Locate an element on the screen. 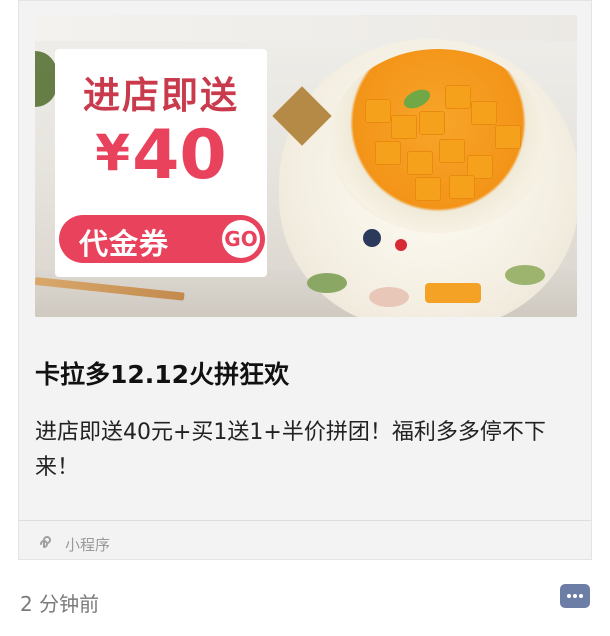 Image resolution: width=610 pixels, height=636 pixels. blueberry is located at coordinates (372, 238).